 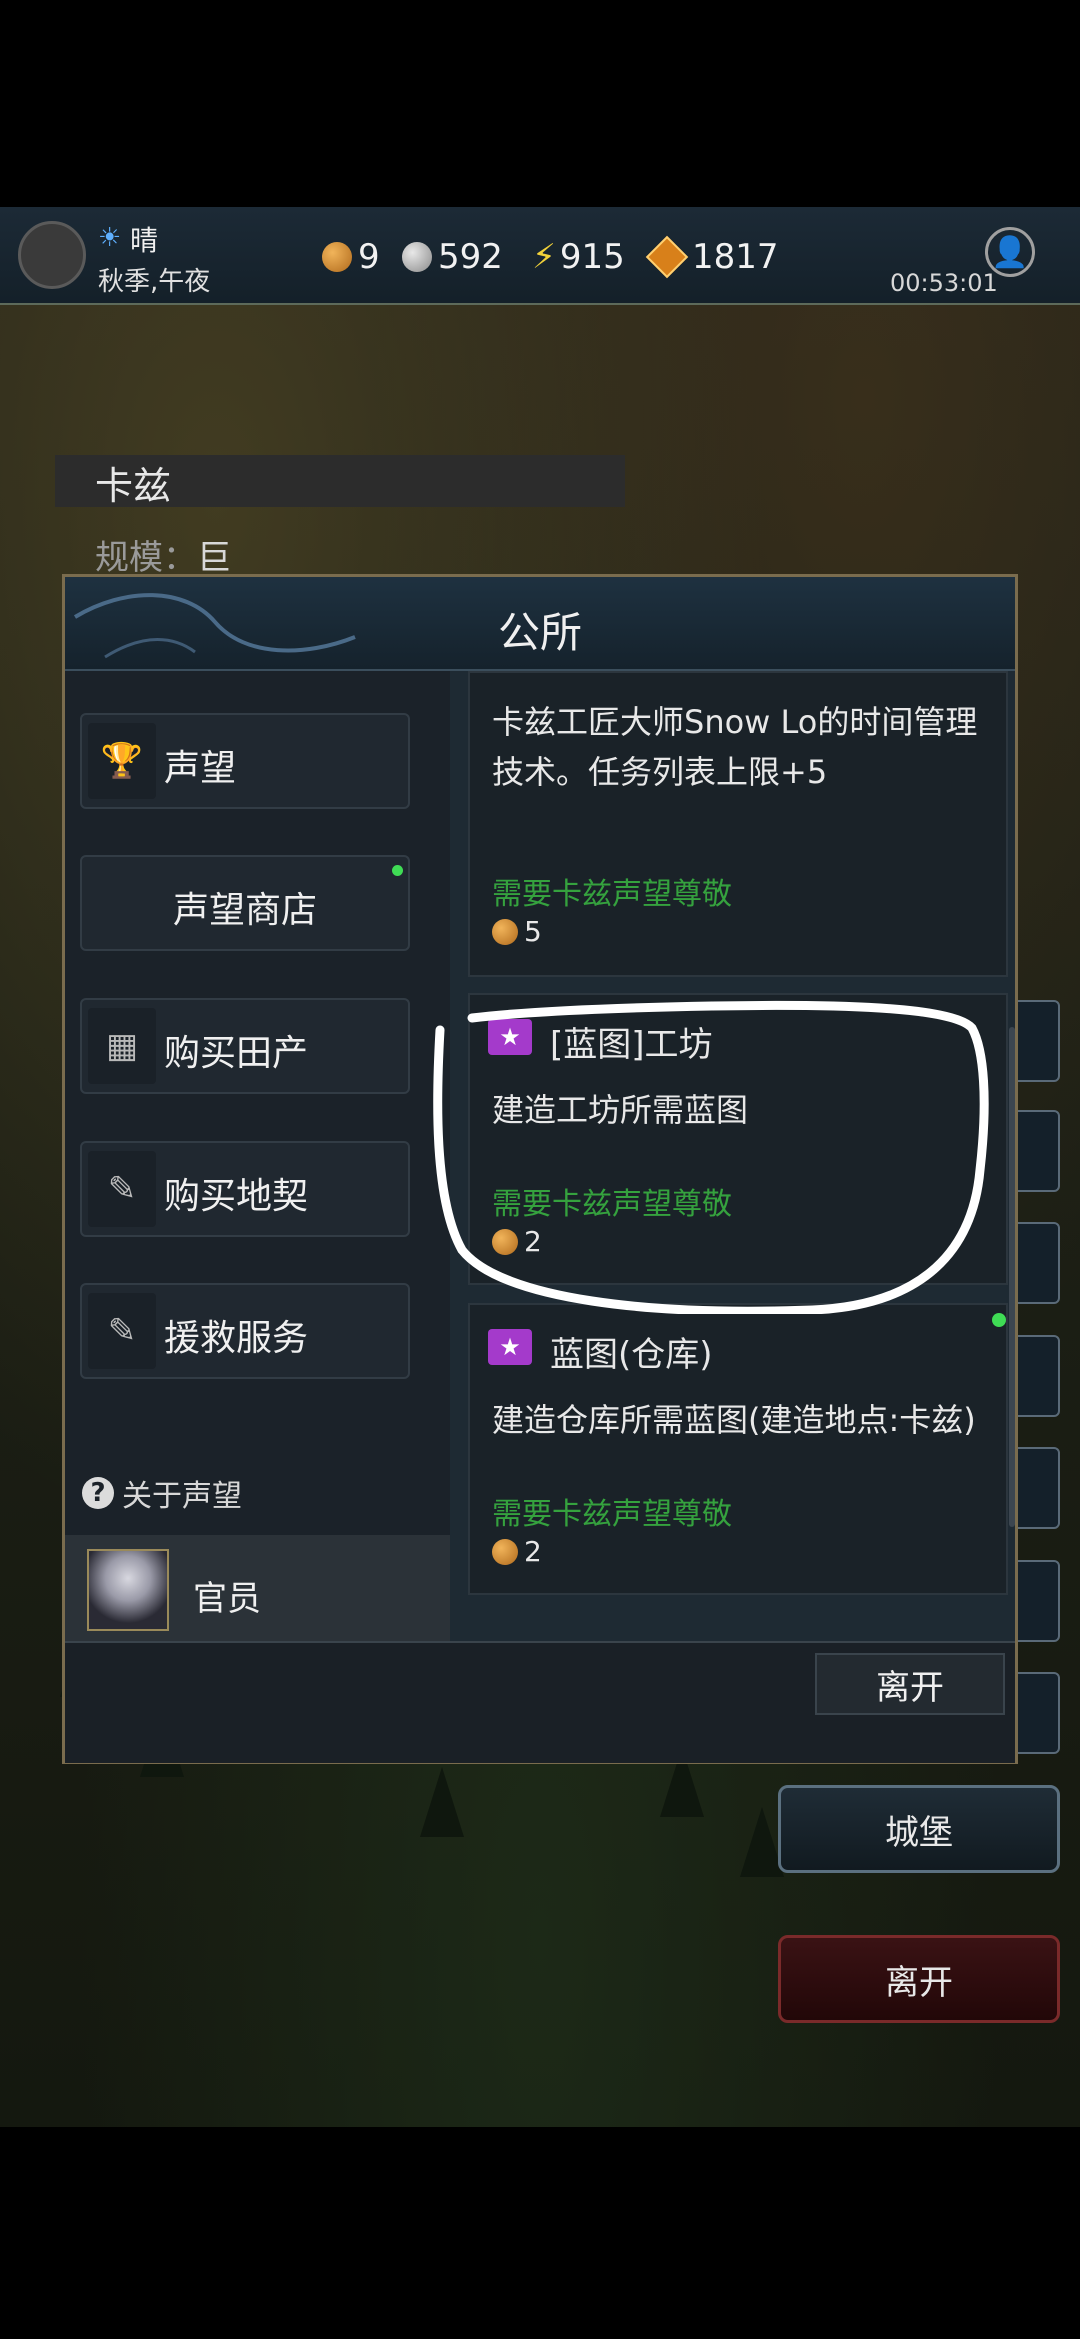 I want to click on reputation-button: 🏆 声望, so click(x=245, y=761).